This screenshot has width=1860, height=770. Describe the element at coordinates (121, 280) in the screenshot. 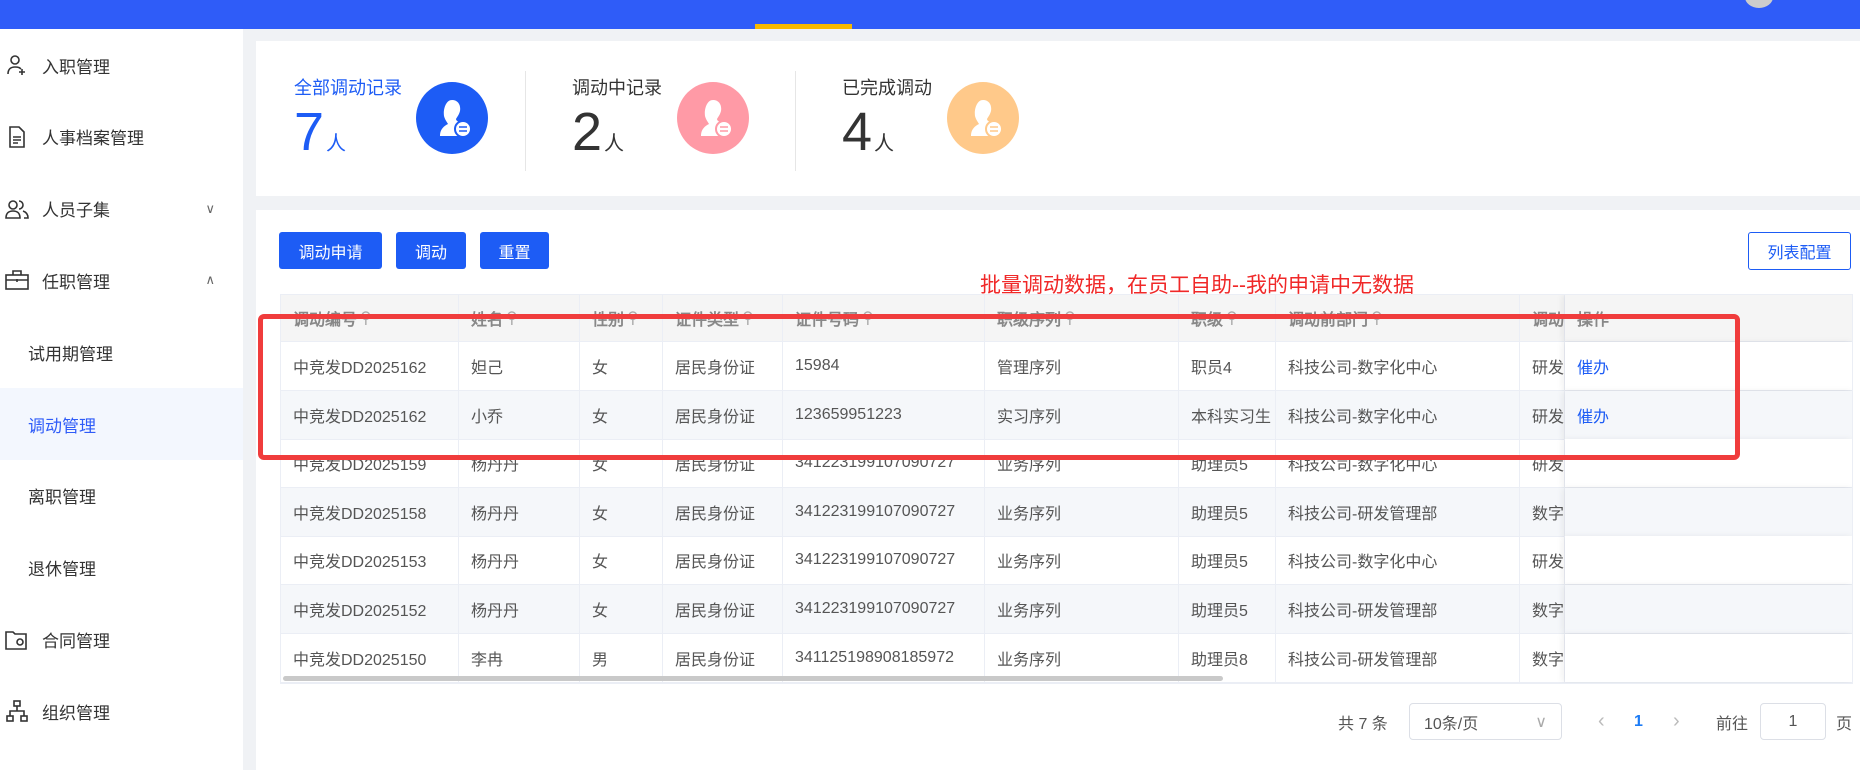

I see `sidebar-item: 任职管理 ∧` at that location.